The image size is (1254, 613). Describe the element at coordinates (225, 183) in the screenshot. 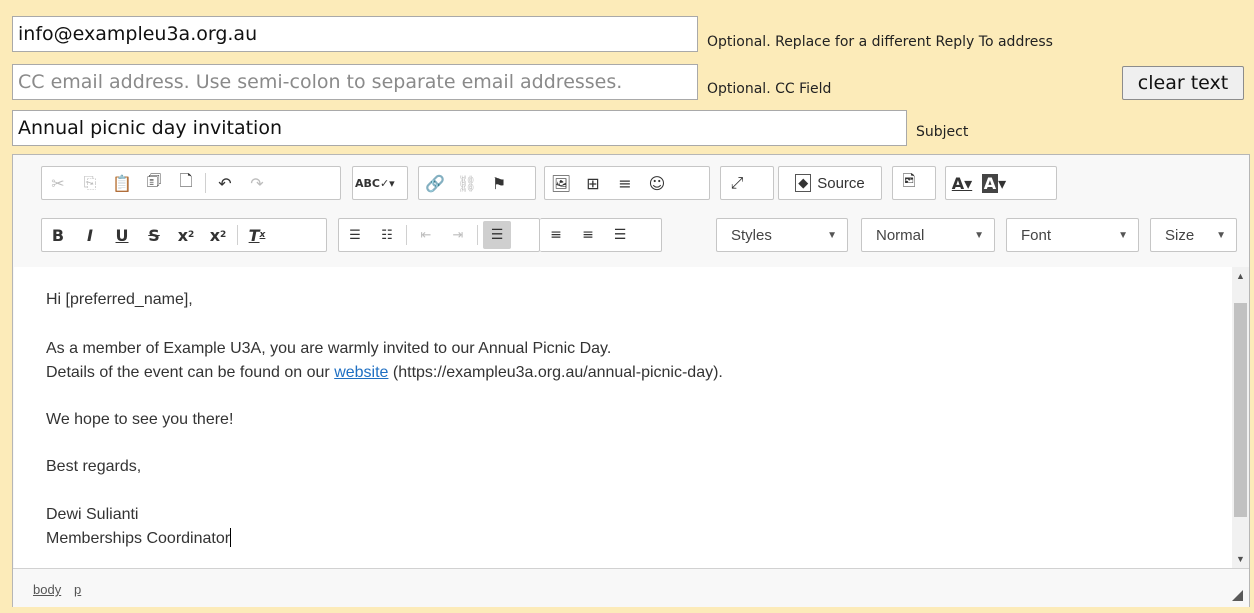

I see `undo-icon: ↶` at that location.